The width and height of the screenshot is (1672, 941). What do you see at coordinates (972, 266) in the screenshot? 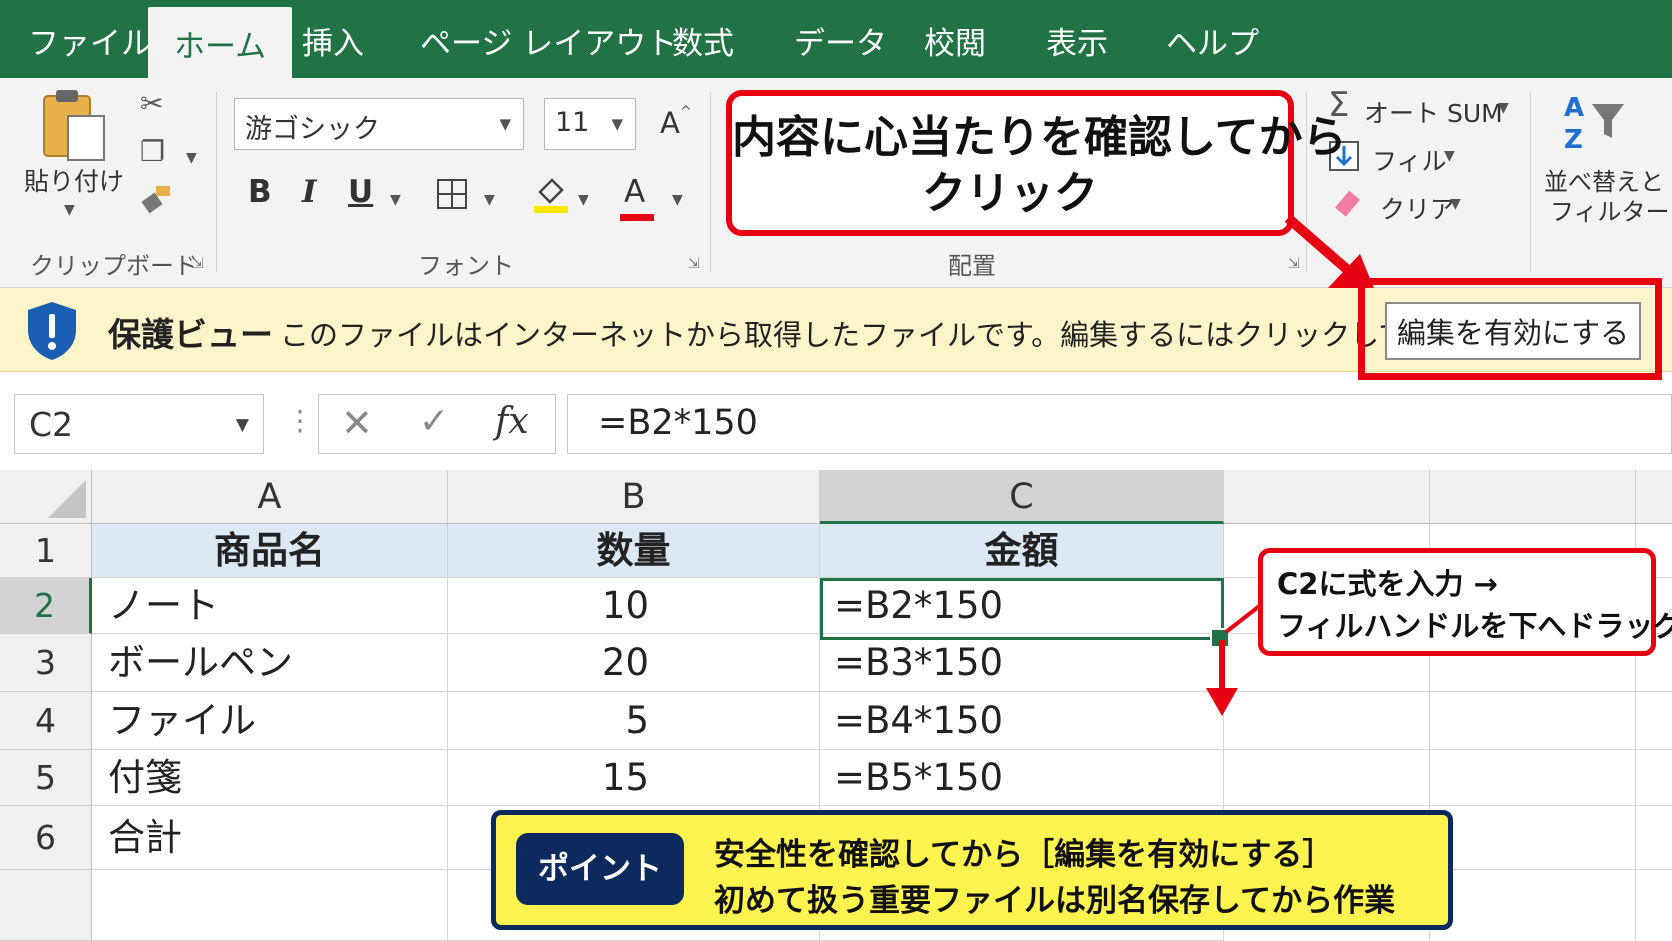
I see `alignment-group-label: 配置` at bounding box center [972, 266].